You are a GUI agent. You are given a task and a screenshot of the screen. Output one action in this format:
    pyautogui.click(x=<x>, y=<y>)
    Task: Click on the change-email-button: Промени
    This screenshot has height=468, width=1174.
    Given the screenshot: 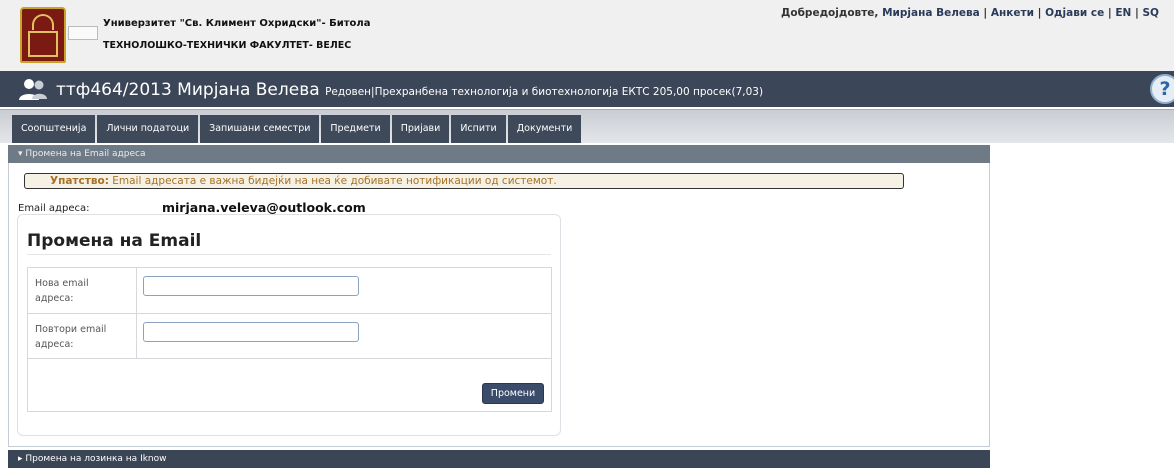 What is the action you would take?
    pyautogui.click(x=513, y=393)
    